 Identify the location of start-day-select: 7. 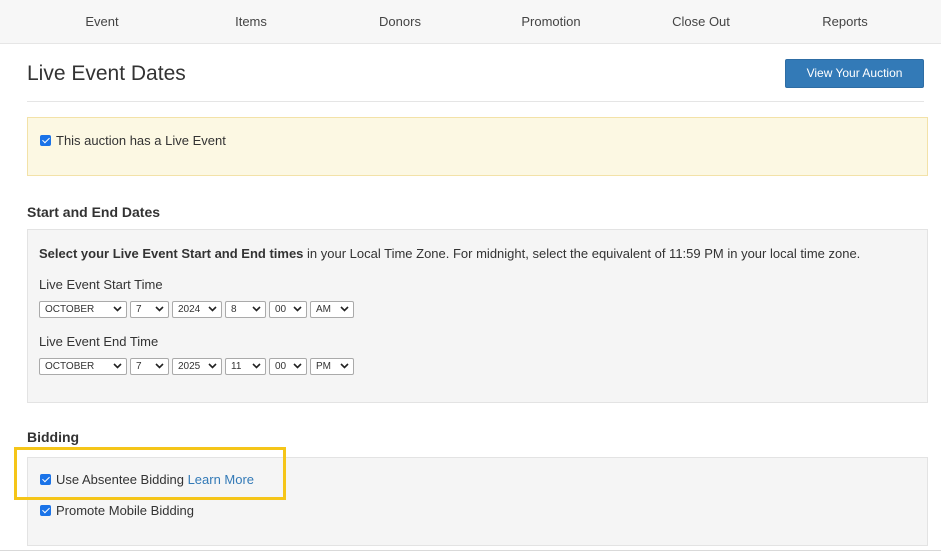
(149, 309).